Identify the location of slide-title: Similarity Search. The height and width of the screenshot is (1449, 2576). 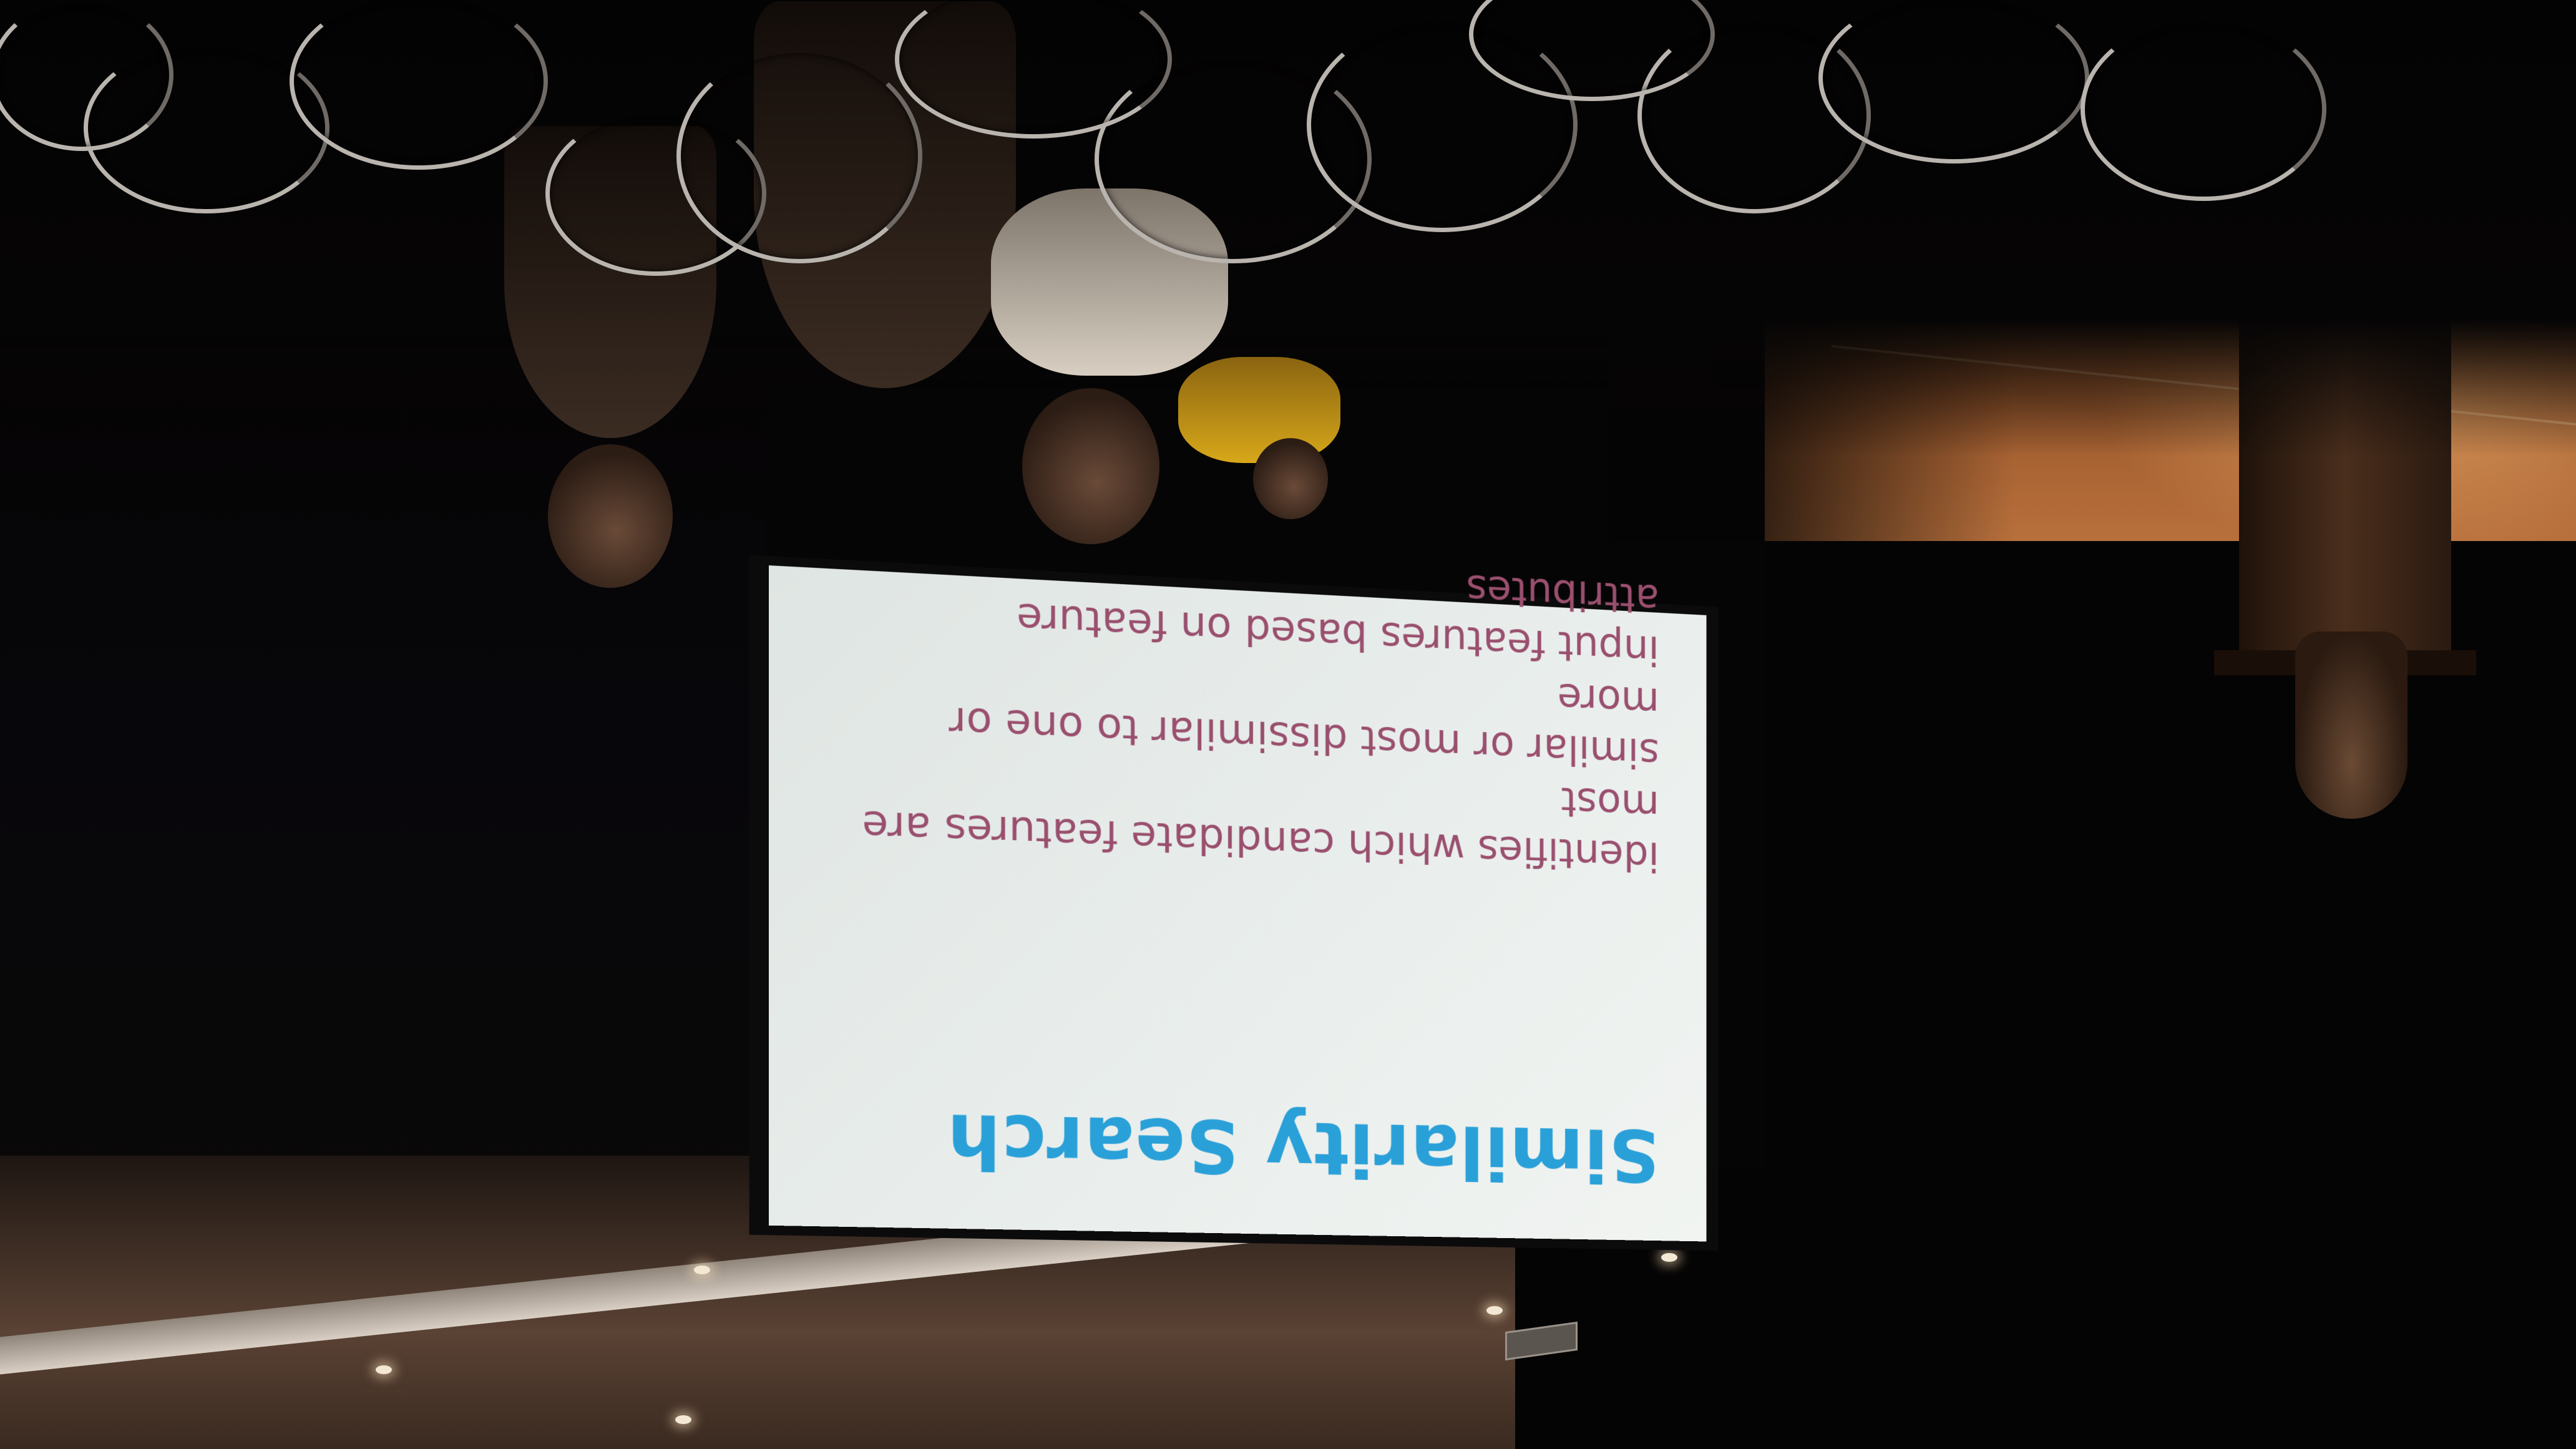
(1243, 1146).